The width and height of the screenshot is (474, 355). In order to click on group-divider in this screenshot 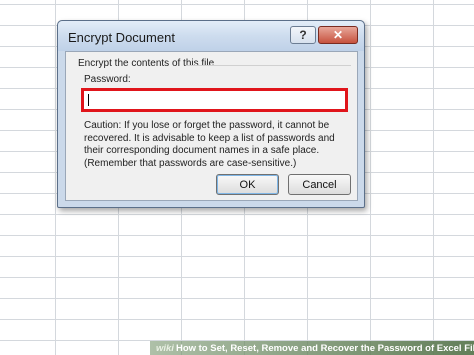, I will do `click(268, 65)`.